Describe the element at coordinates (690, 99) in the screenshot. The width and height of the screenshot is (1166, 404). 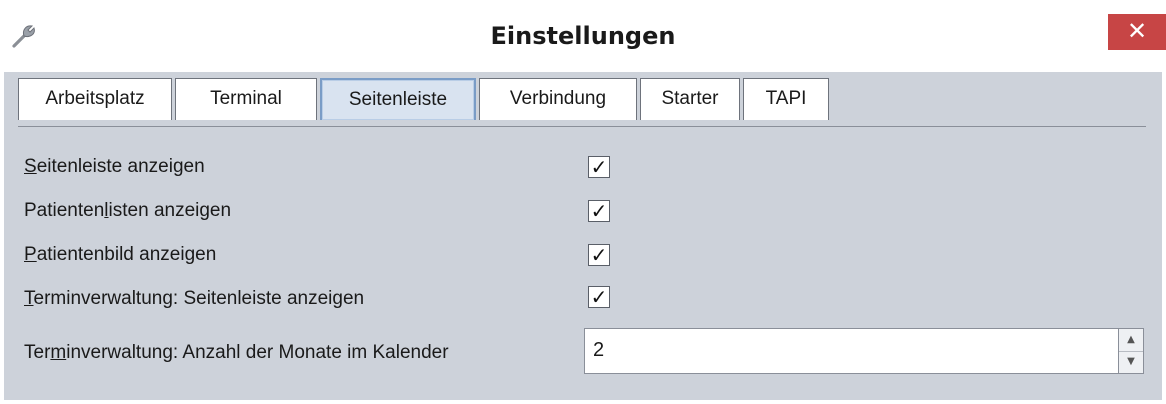
I see `tab-starter: Starter` at that location.